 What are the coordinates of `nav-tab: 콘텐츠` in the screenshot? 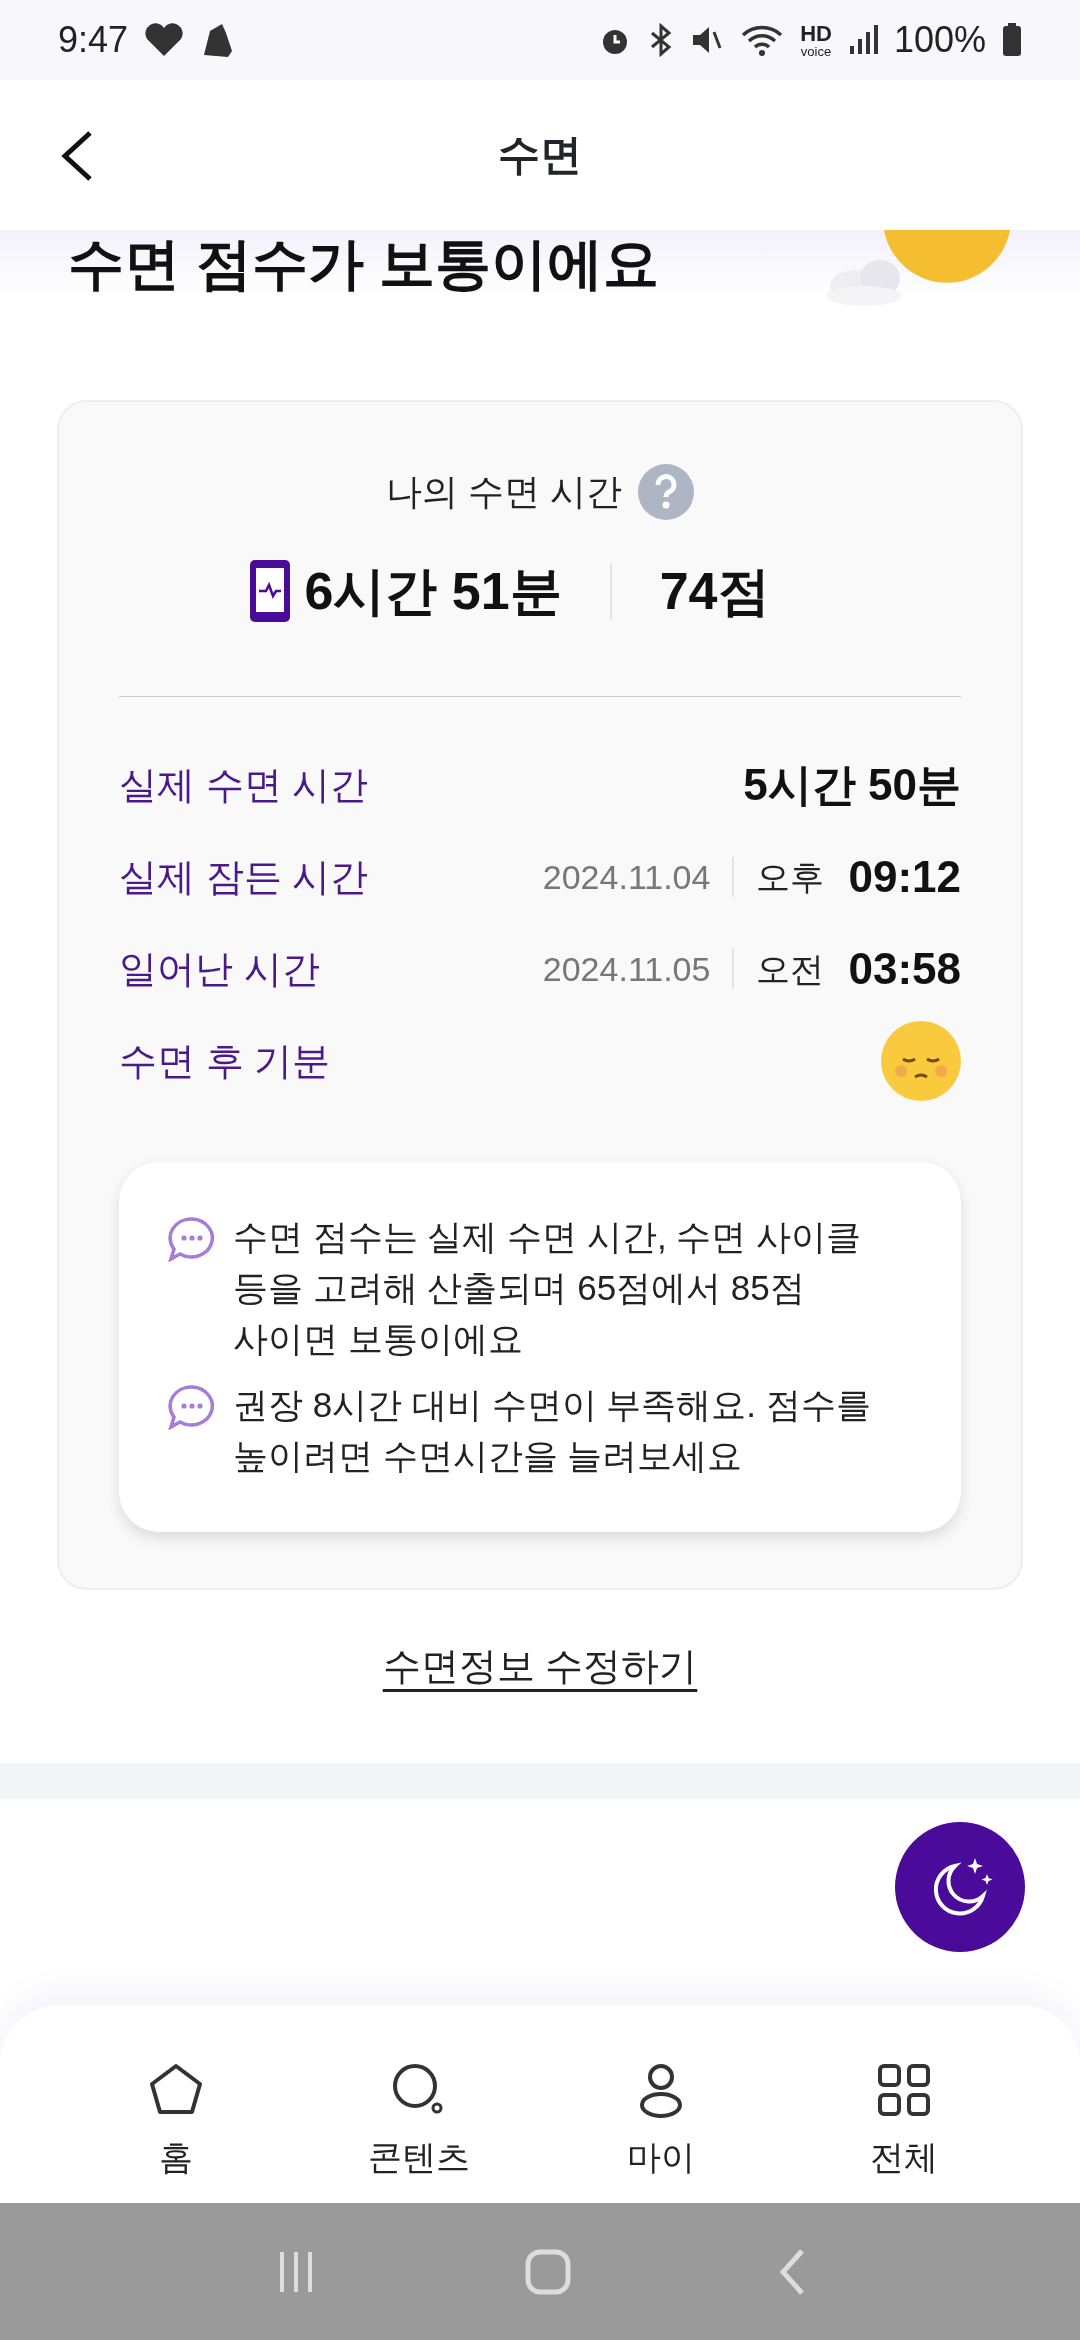 It's located at (418, 2104).